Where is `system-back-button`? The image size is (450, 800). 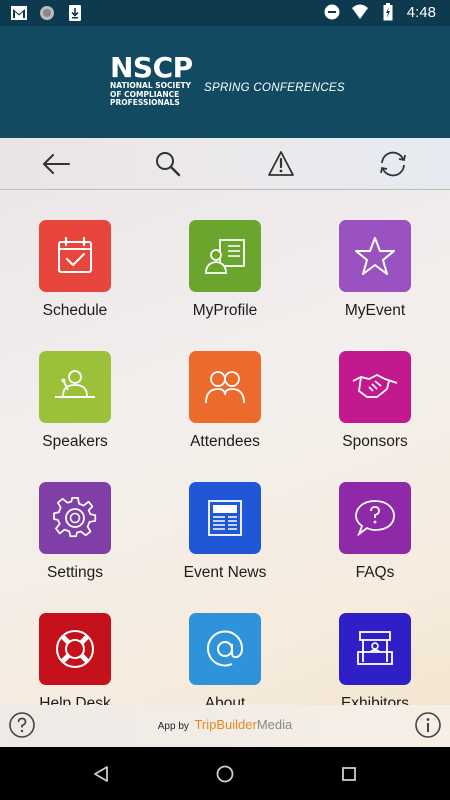
system-back-button is located at coordinates (101, 774).